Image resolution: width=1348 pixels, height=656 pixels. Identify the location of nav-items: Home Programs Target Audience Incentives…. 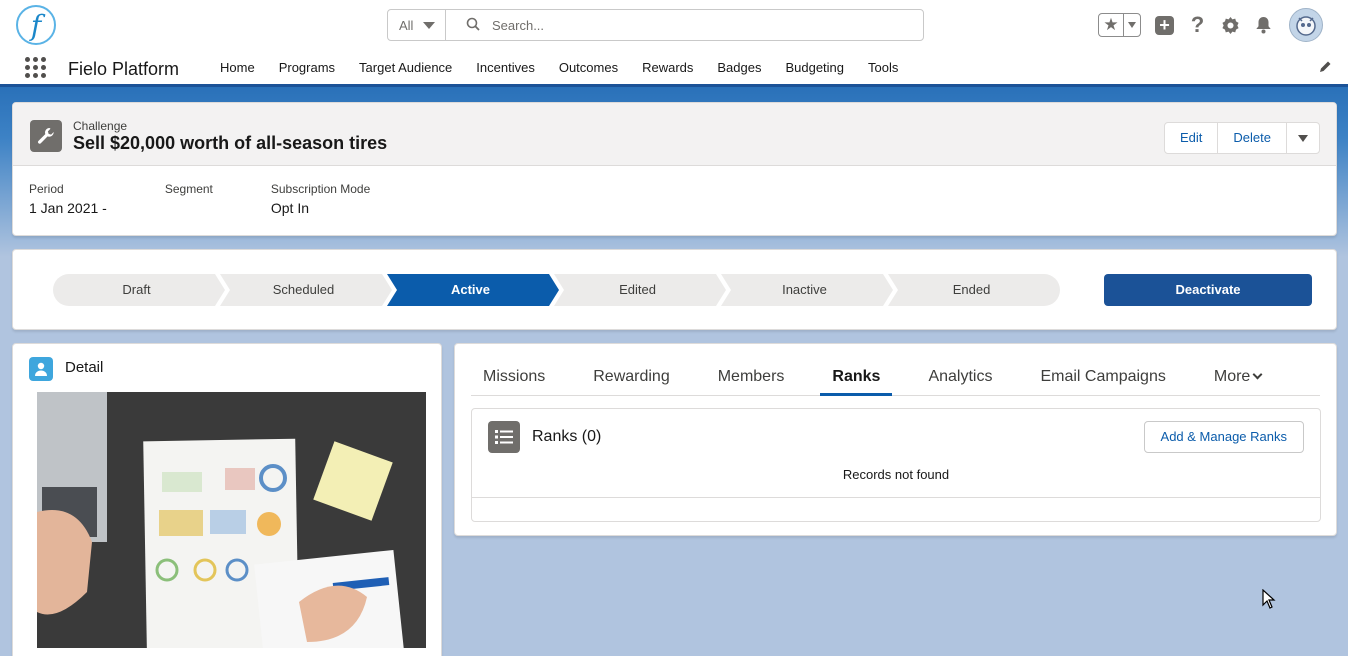
(559, 68).